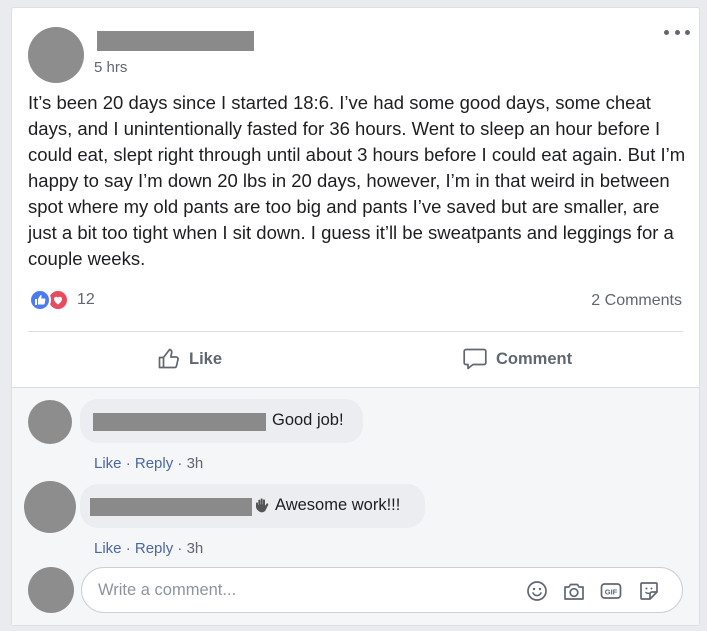 The image size is (707, 631). What do you see at coordinates (649, 591) in the screenshot?
I see `sticker-icon` at bounding box center [649, 591].